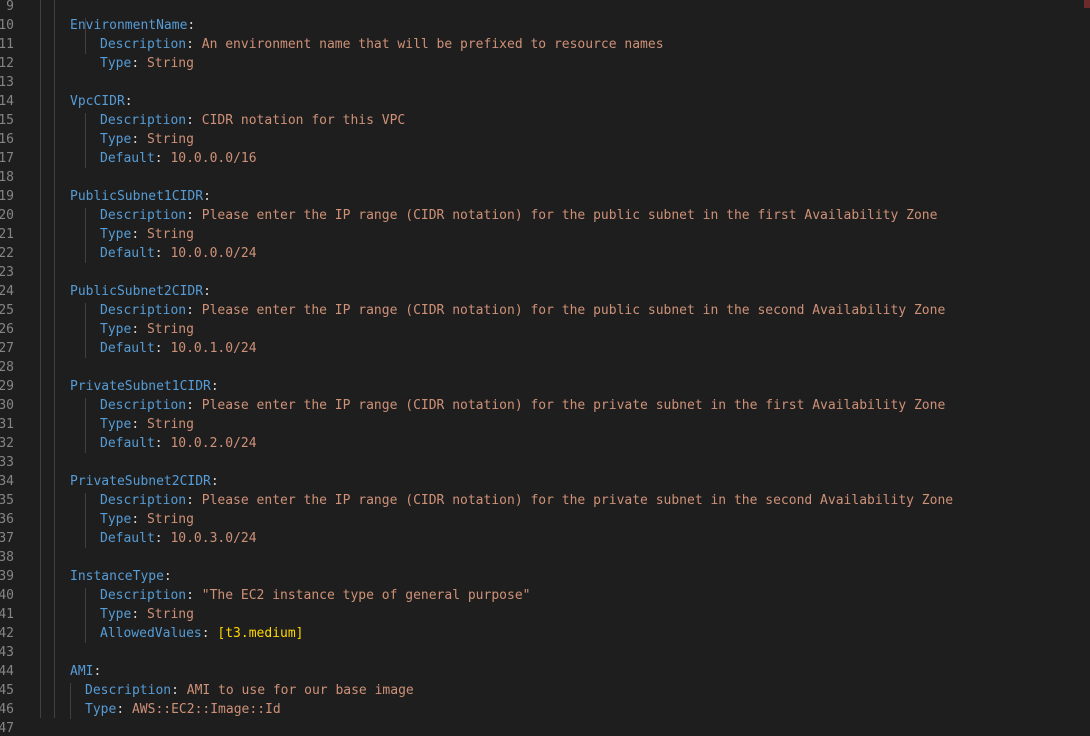  What do you see at coordinates (540, 291) in the screenshot?
I see `code-line: 24 PublicSubnet2CIDR:` at bounding box center [540, 291].